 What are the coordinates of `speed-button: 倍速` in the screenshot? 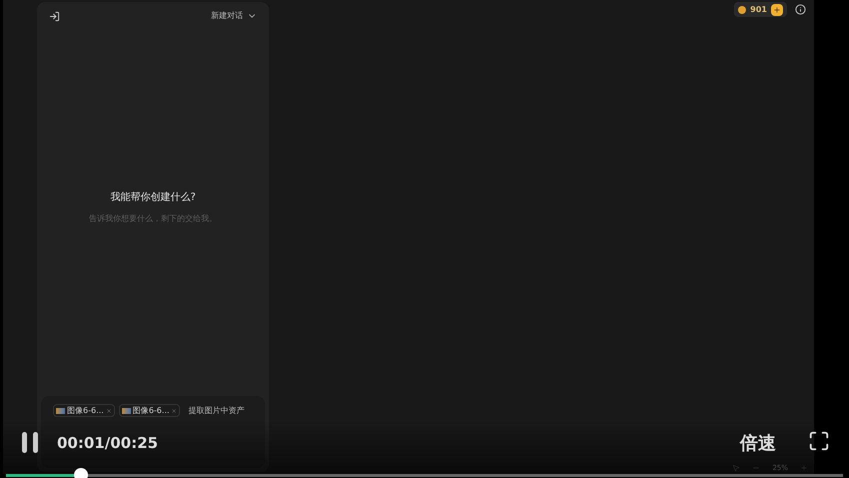 It's located at (758, 443).